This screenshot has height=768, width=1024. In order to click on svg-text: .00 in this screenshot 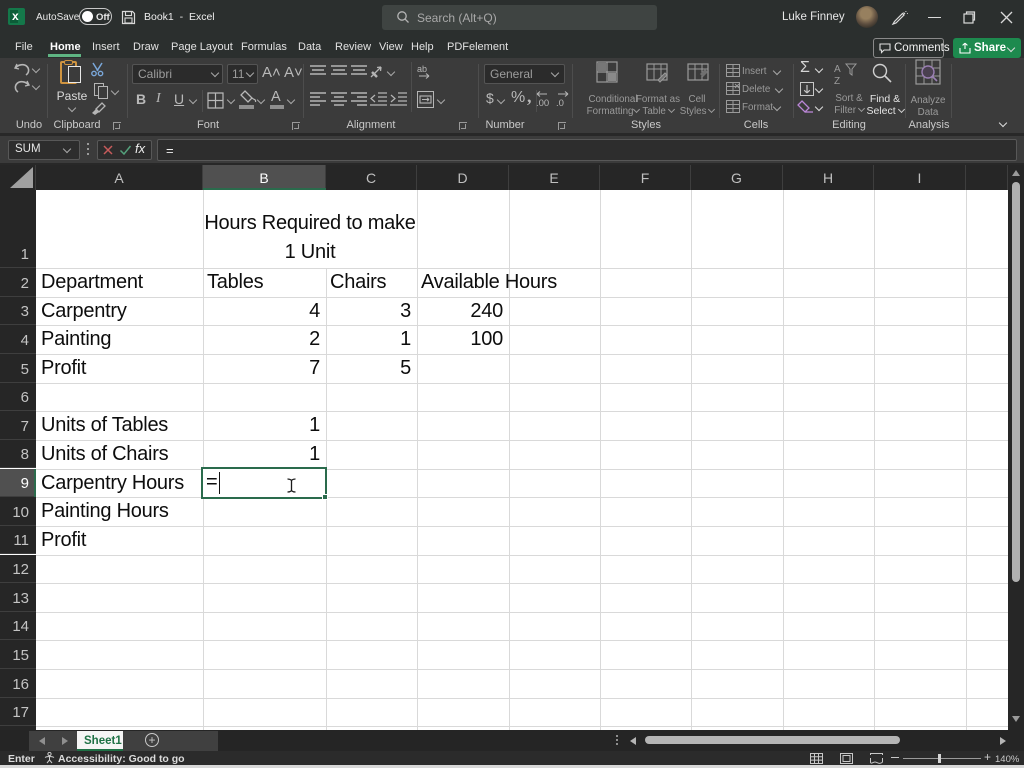, I will do `click(542, 102)`.